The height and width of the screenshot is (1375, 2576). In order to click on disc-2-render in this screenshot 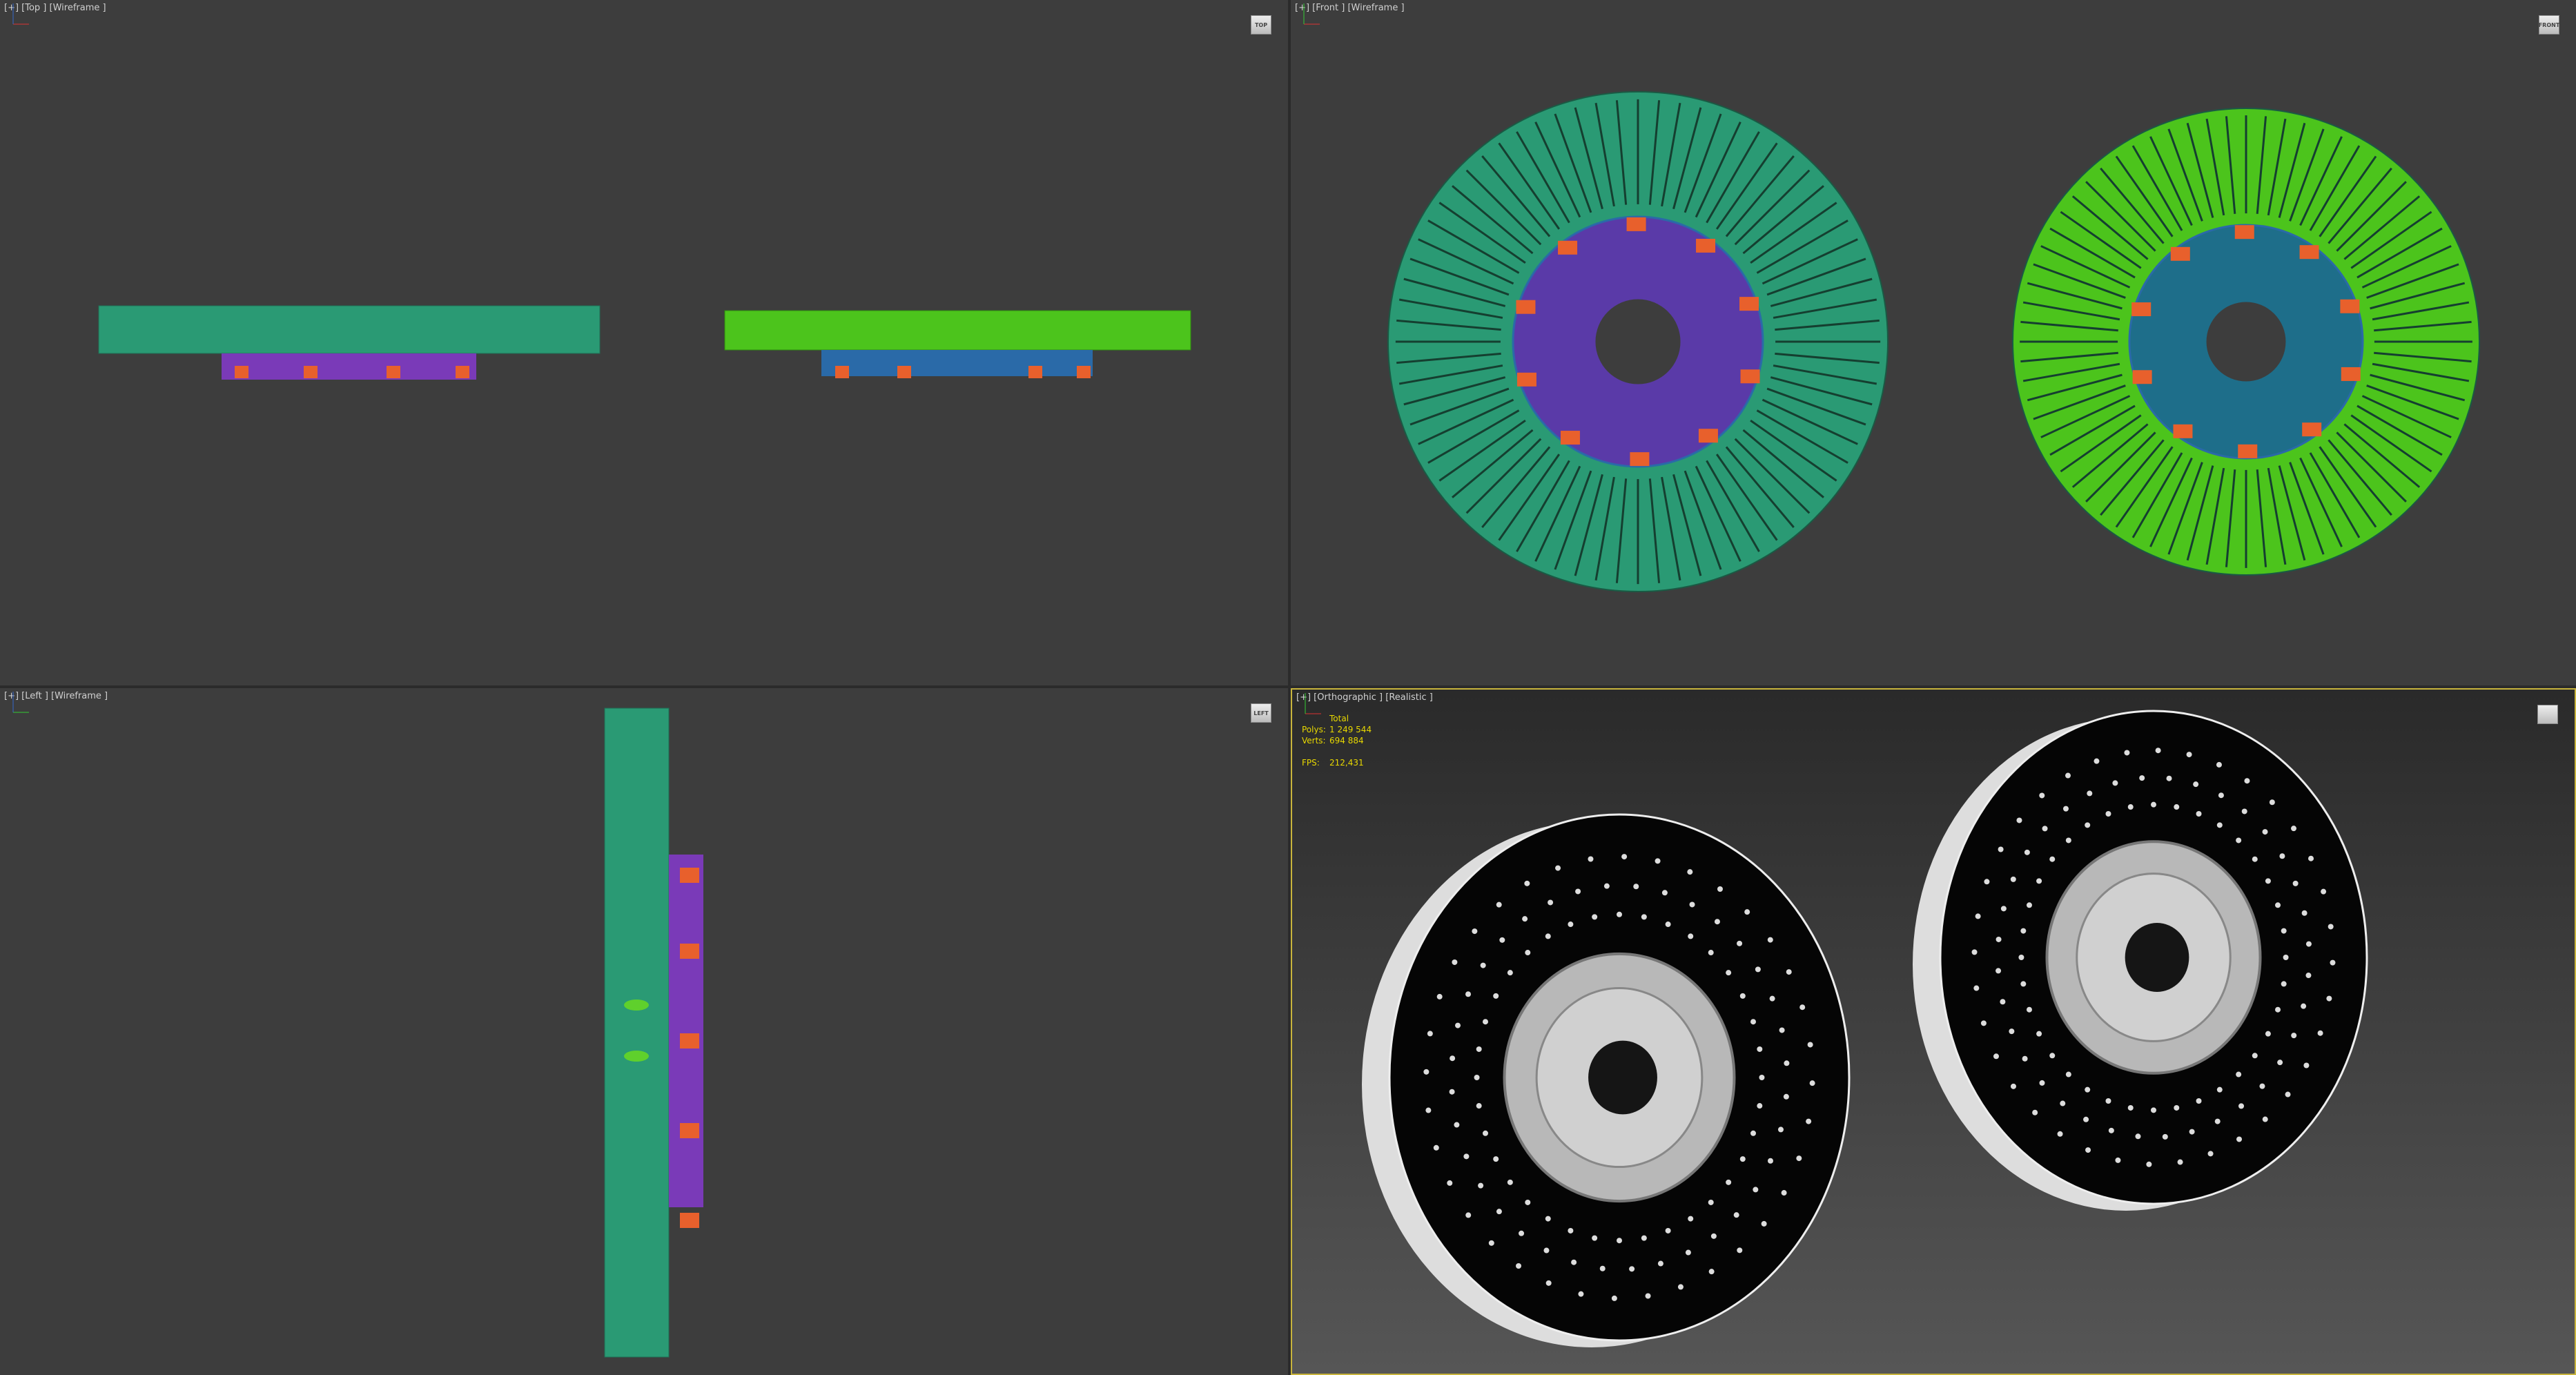, I will do `click(2140, 960)`.